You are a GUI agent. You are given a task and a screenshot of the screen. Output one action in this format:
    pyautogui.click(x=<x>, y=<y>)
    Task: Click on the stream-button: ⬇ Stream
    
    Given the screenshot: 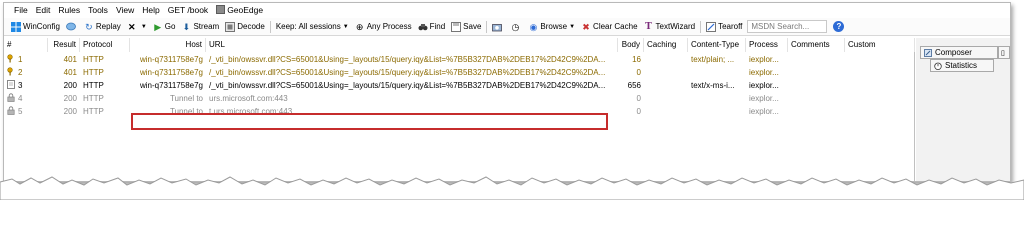 What is the action you would take?
    pyautogui.click(x=200, y=27)
    